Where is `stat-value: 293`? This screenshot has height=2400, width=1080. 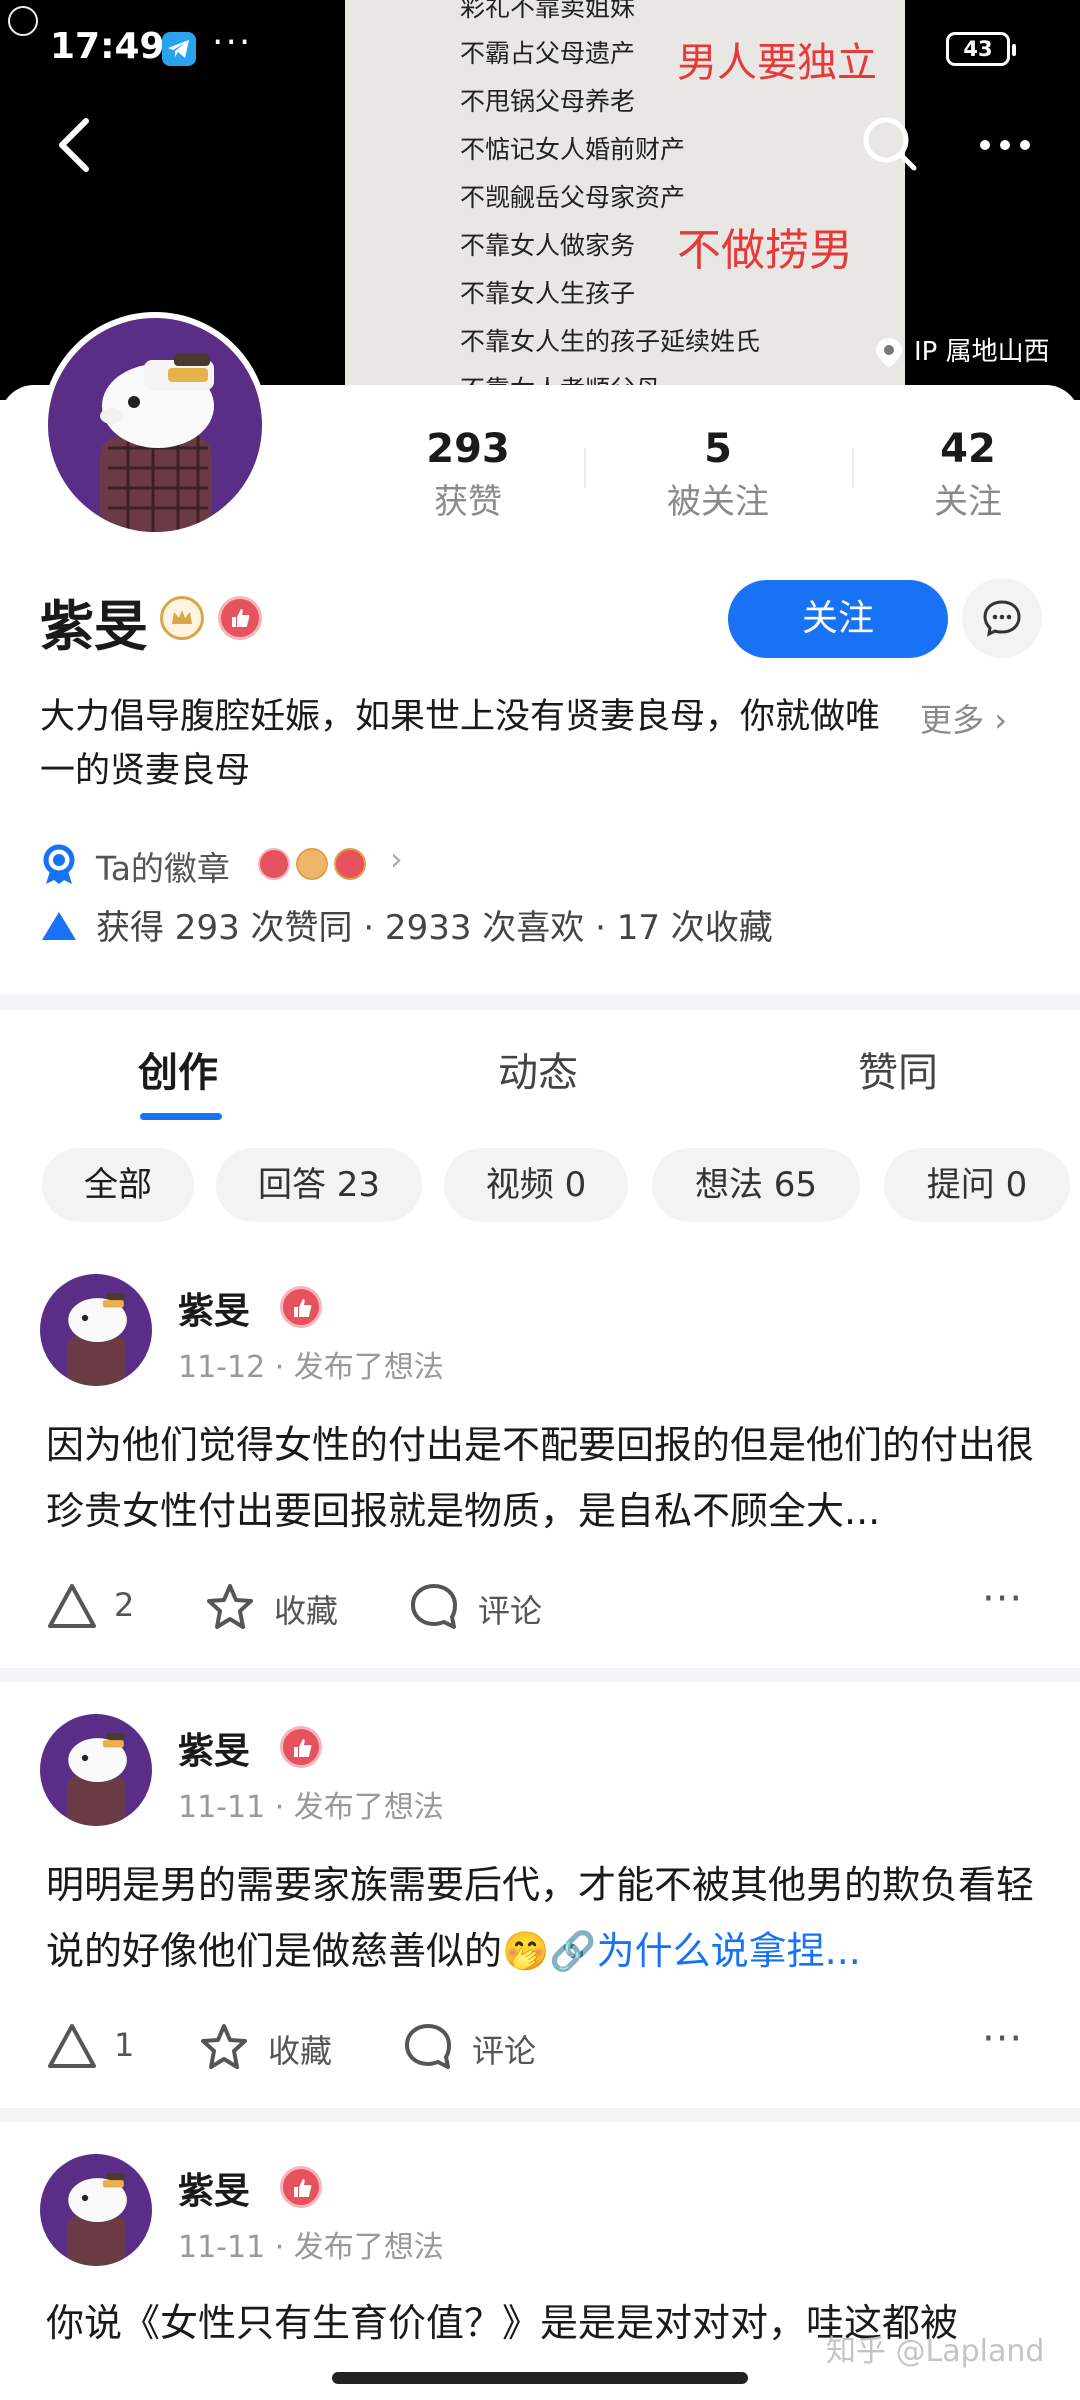
stat-value: 293 is located at coordinates (468, 449).